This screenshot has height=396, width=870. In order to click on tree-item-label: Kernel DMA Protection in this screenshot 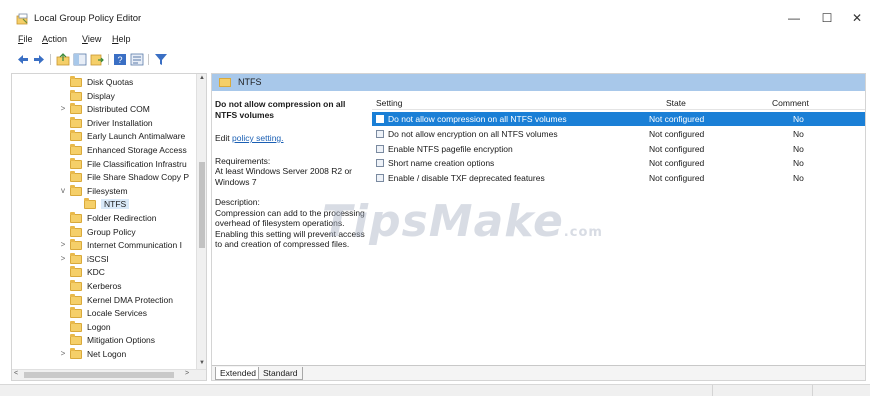, I will do `click(130, 299)`.